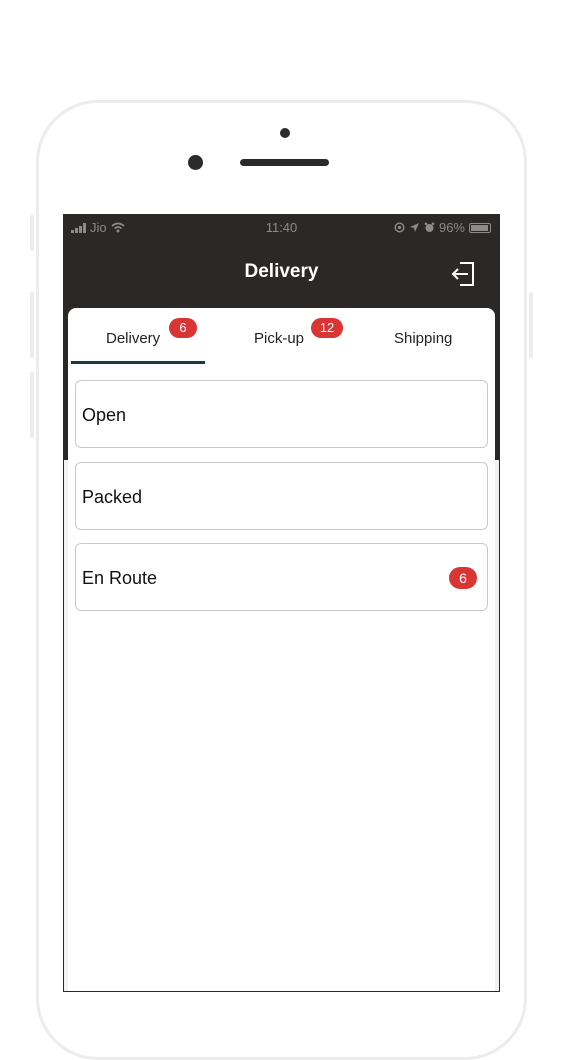  Describe the element at coordinates (480, 227) in the screenshot. I see `battery-icon` at that location.